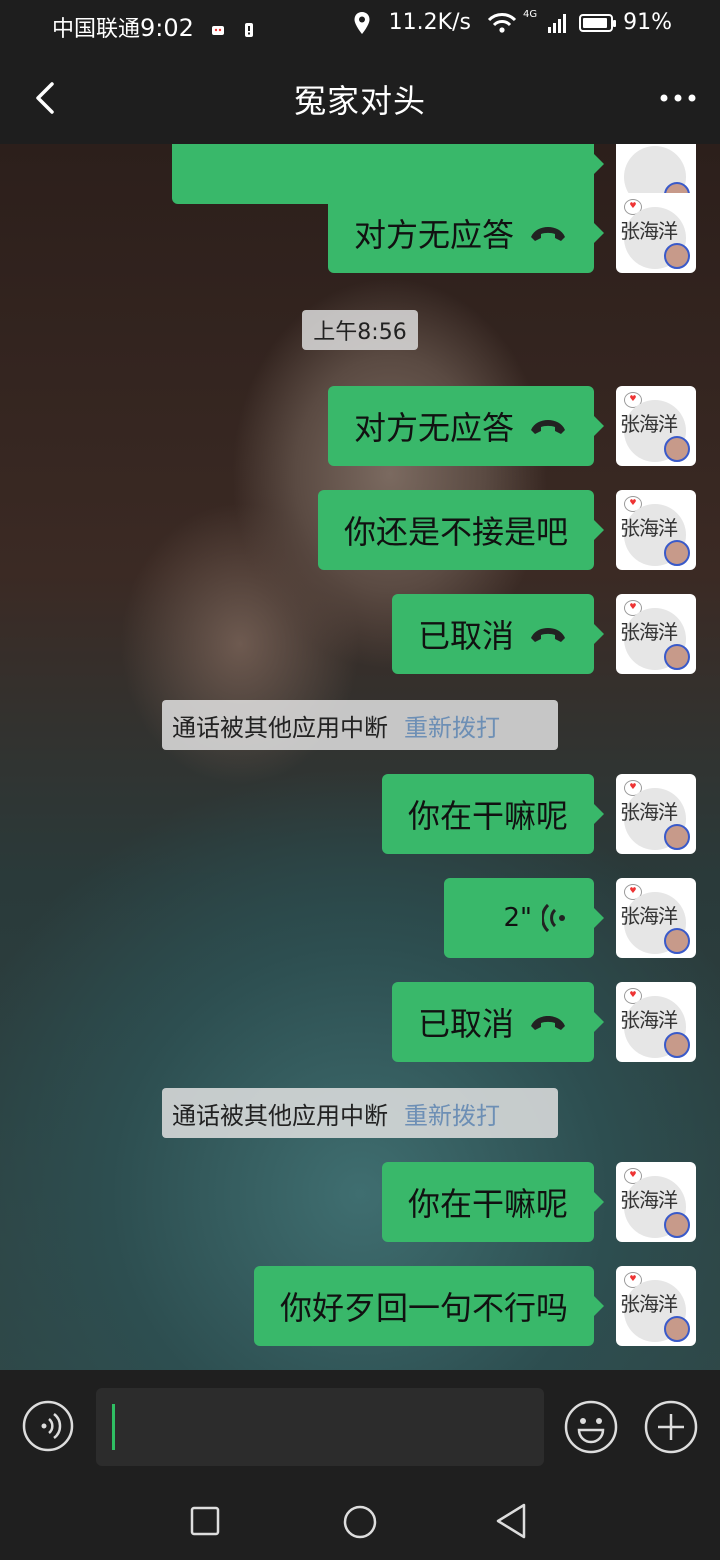 This screenshot has width=720, height=1560. Describe the element at coordinates (671, 1427) in the screenshot. I see `plus-icon` at that location.